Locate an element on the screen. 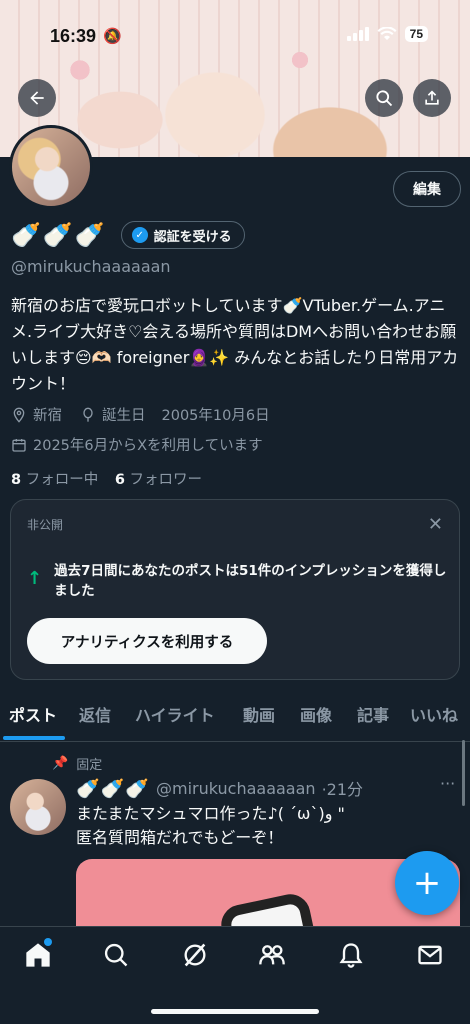 The width and height of the screenshot is (470, 1024). nav-messages is located at coordinates (431, 956).